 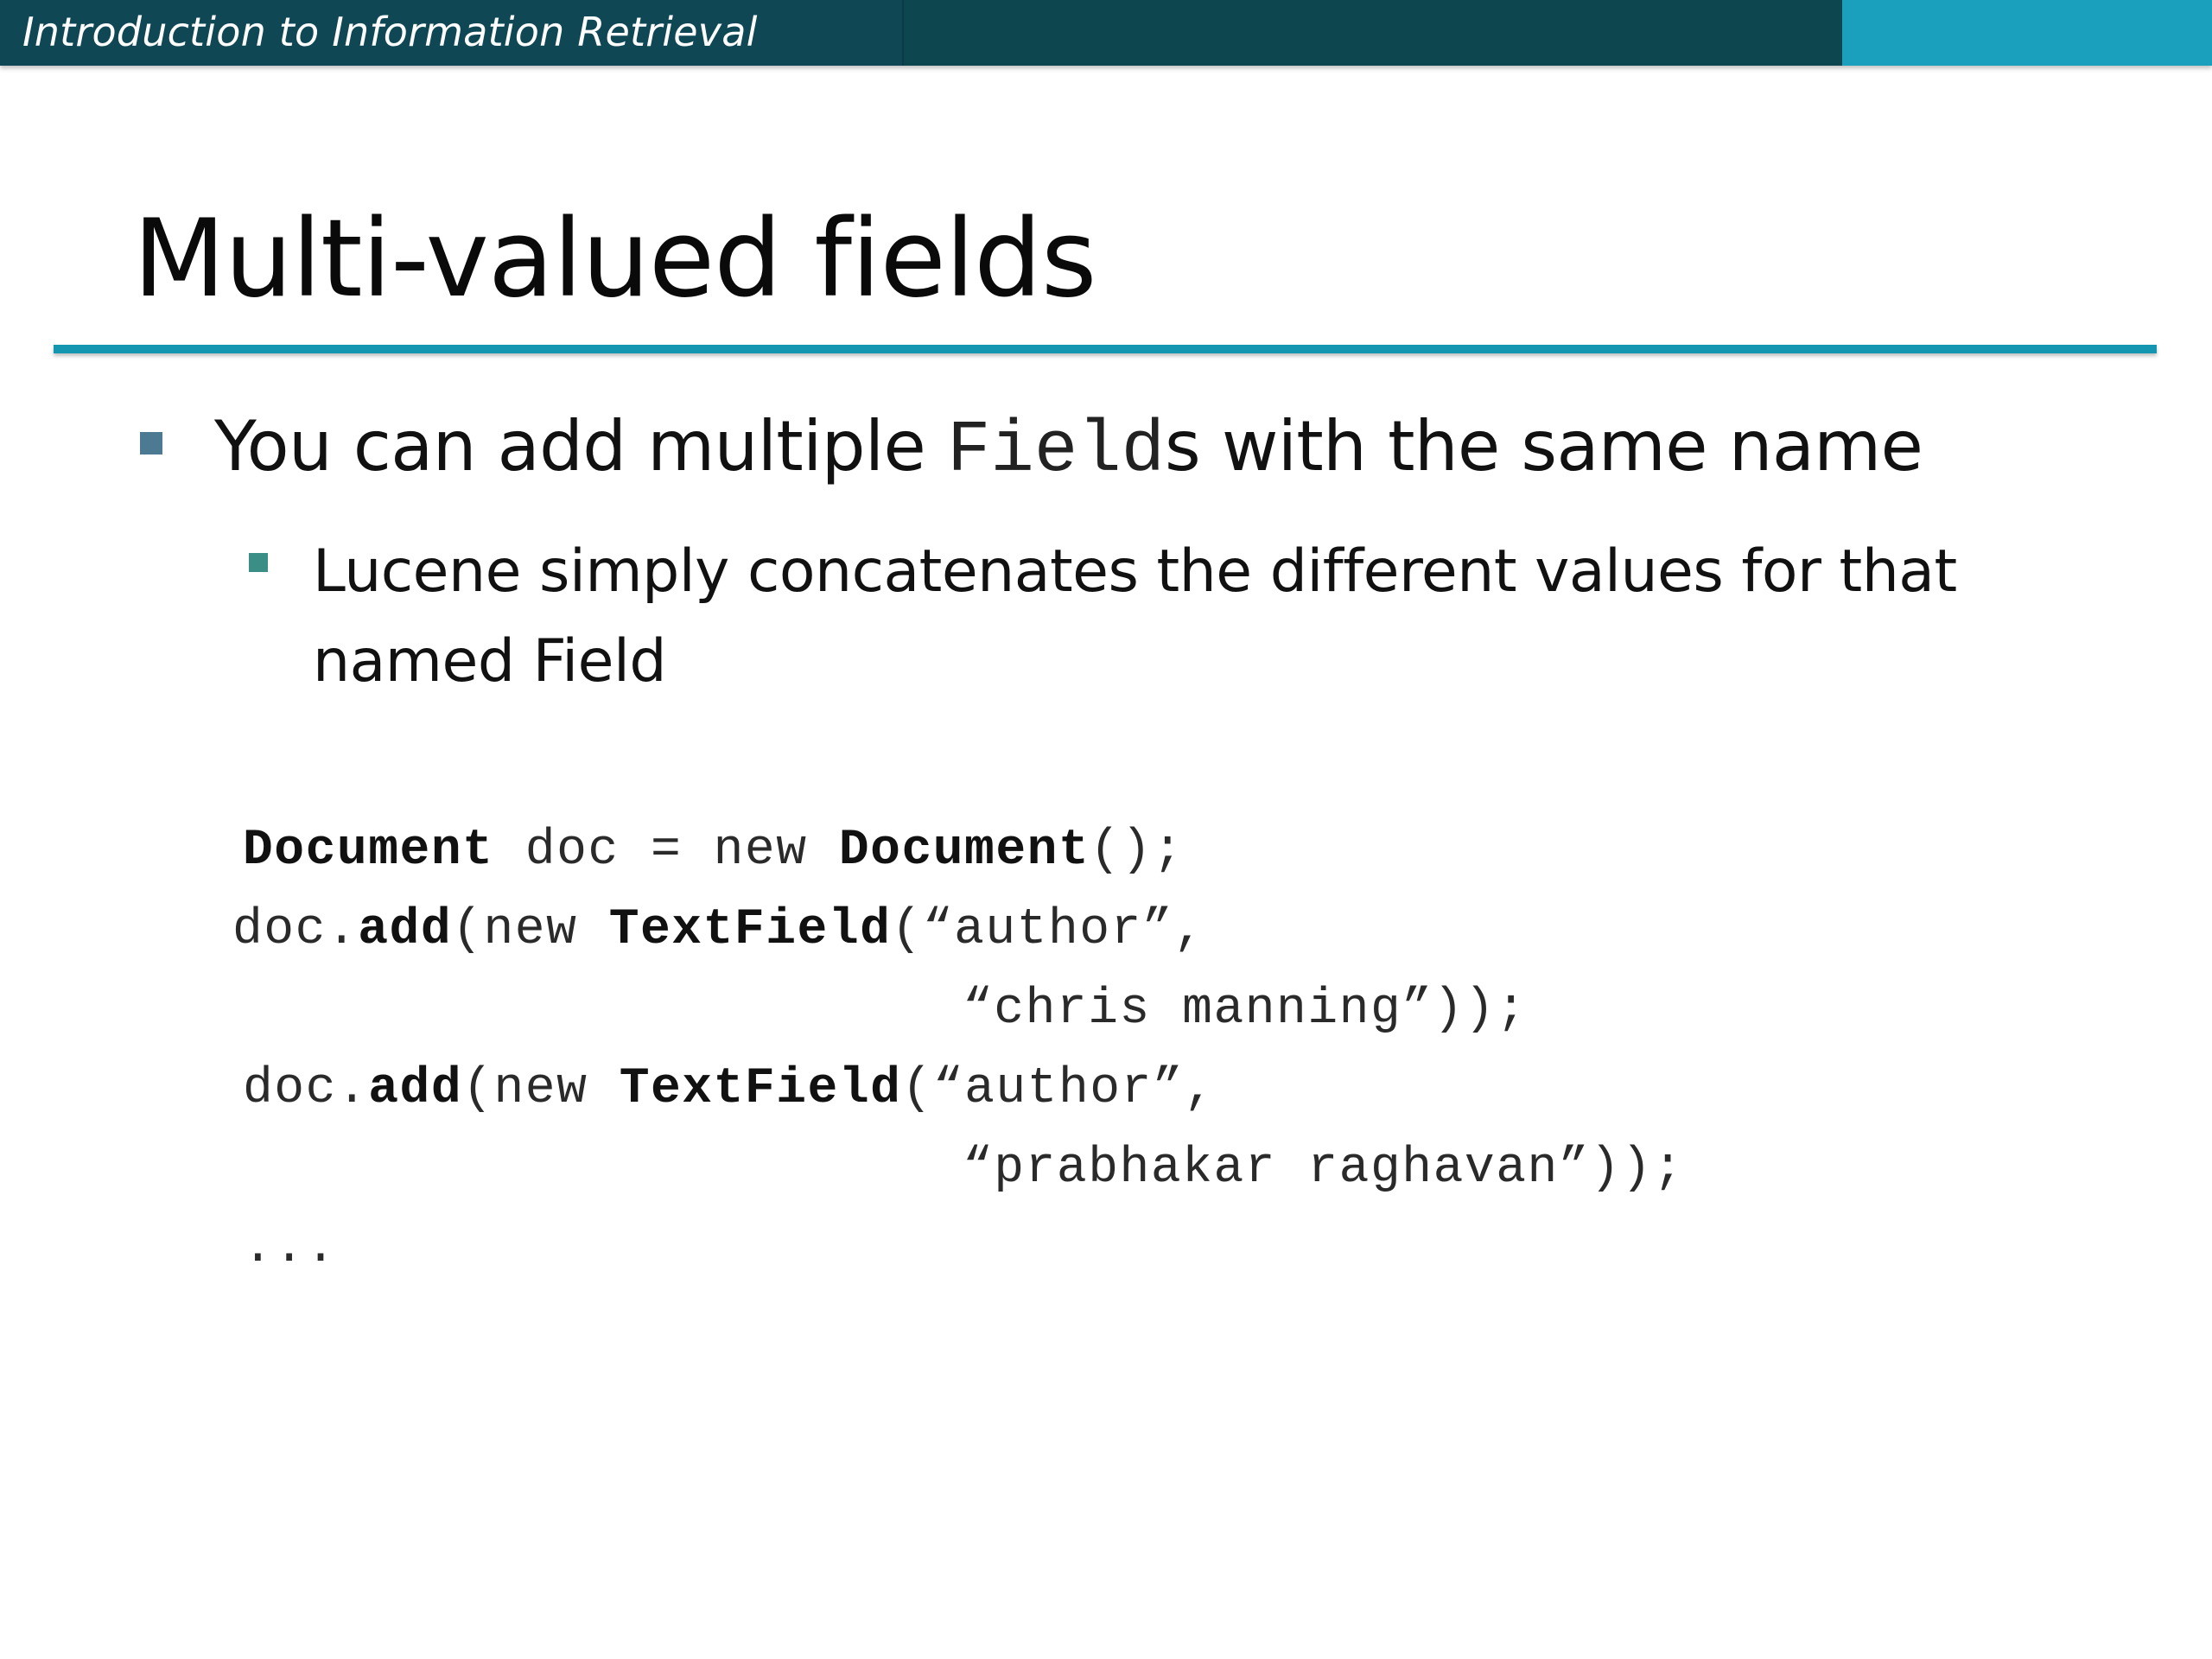 I want to click on header-title: Introduction to Information Retrieval, so click(x=390, y=32).